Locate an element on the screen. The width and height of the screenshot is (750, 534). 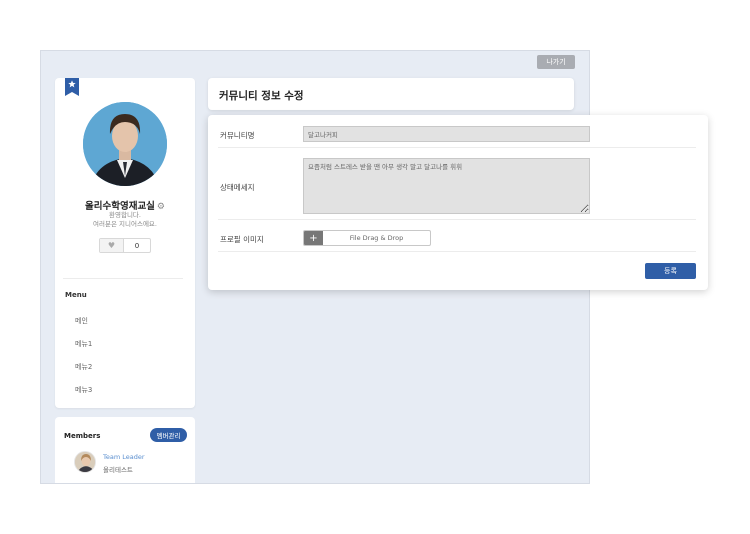
file-drop-text: File Drag & Drop is located at coordinates (376, 238).